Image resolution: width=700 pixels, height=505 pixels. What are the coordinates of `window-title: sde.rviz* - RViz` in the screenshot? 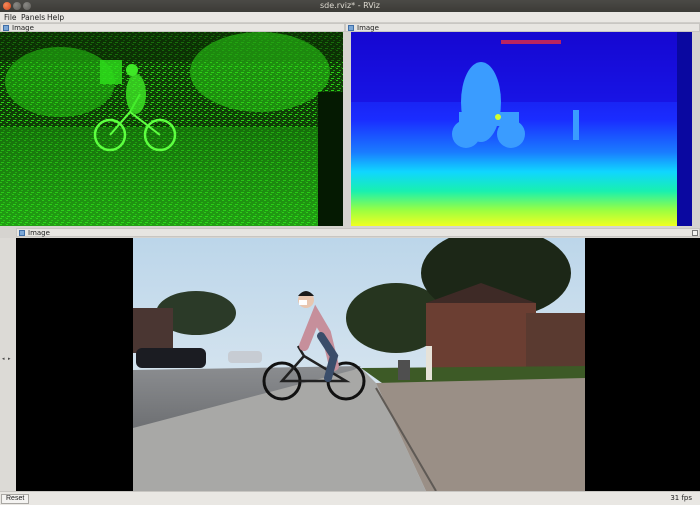 It's located at (350, 5).